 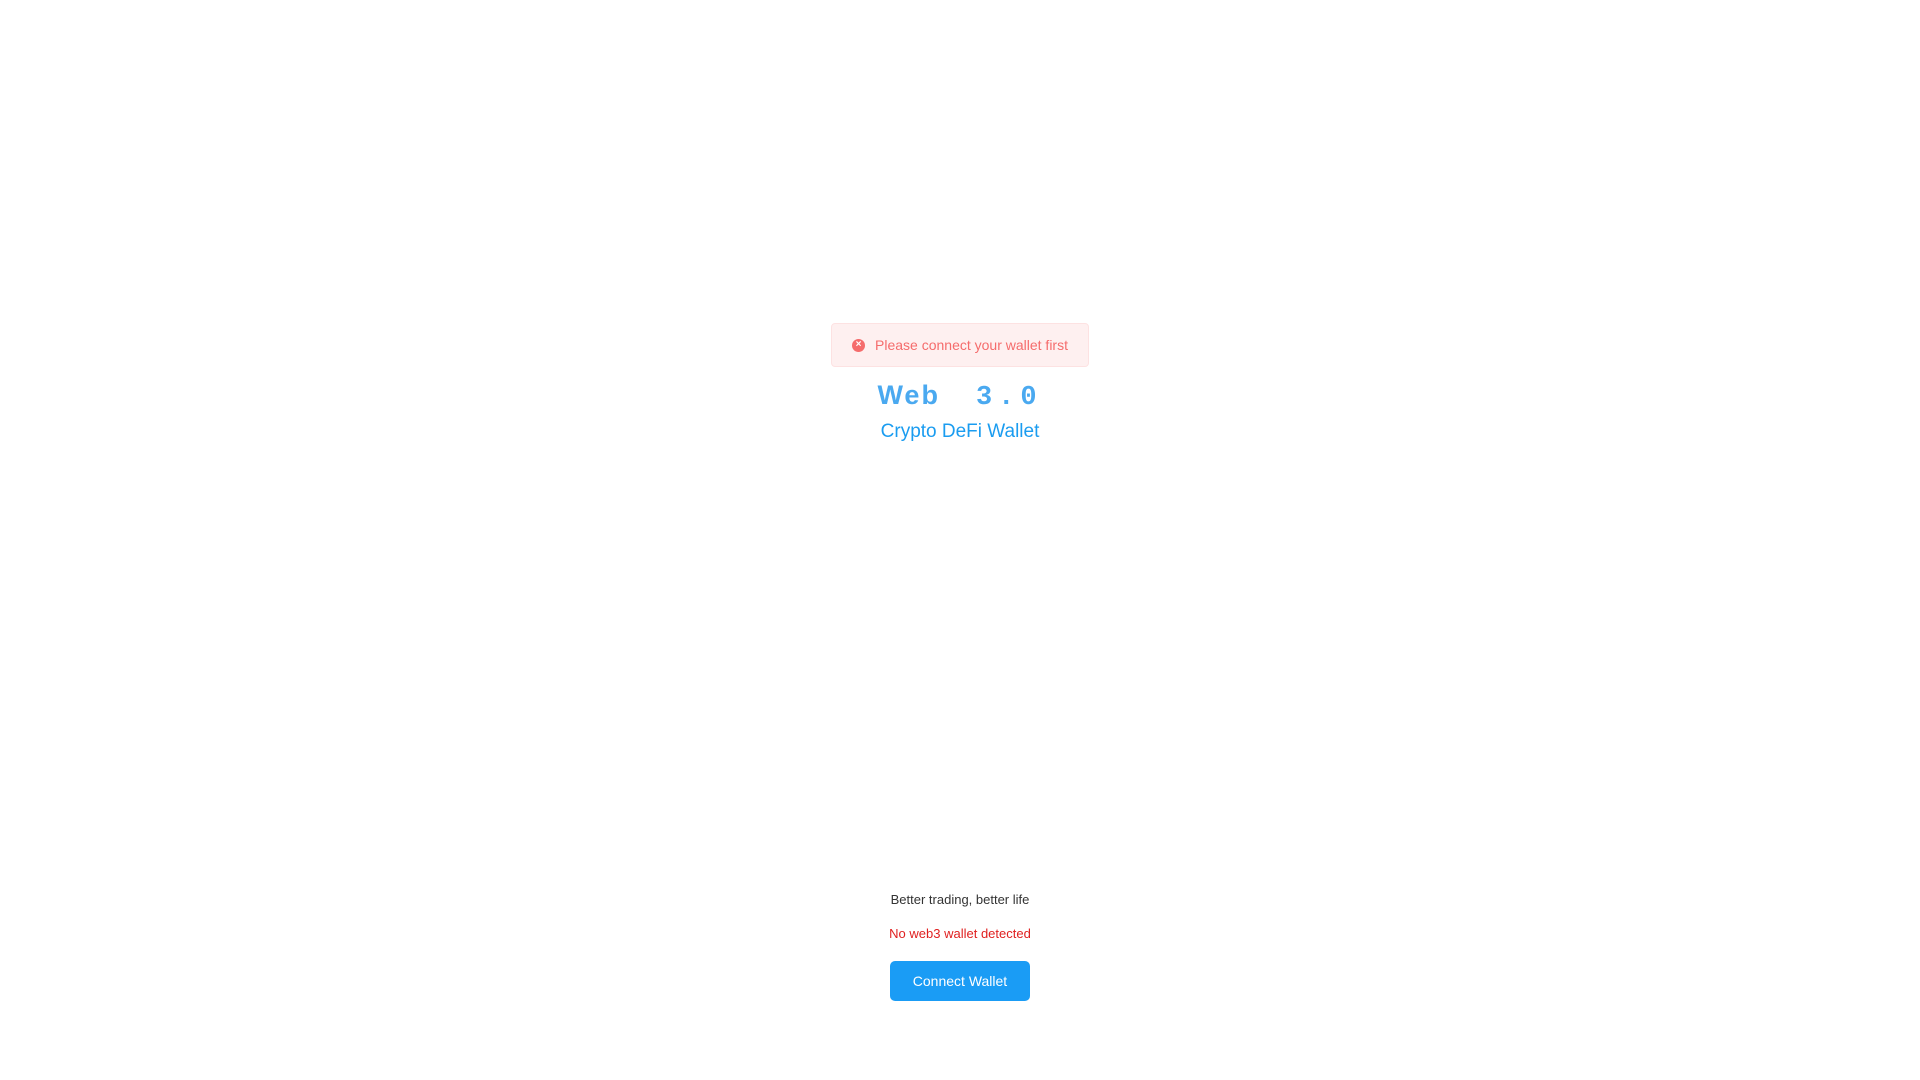 I want to click on brand-subtitle: Crypto DeFi Wallet, so click(x=960, y=431).